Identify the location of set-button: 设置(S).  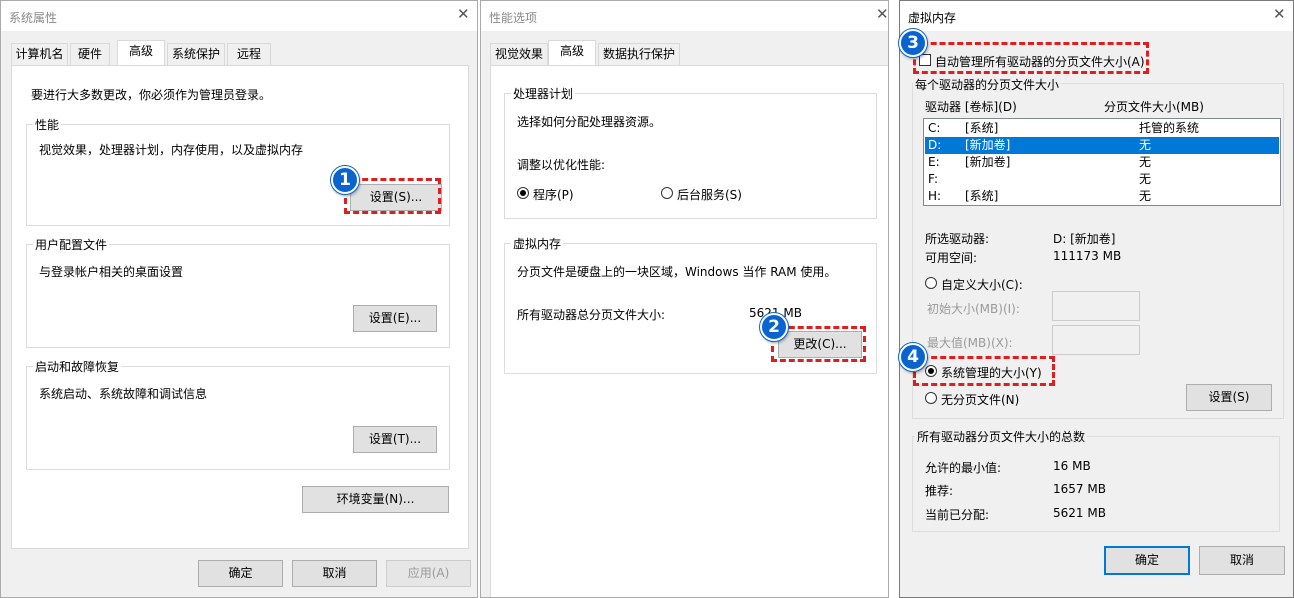
(1229, 397).